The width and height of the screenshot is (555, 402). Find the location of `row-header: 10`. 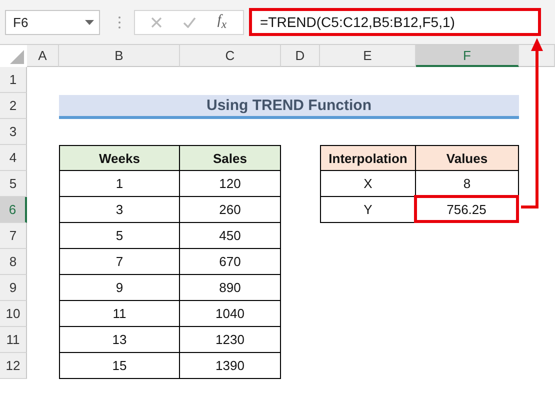

row-header: 10 is located at coordinates (13, 314).